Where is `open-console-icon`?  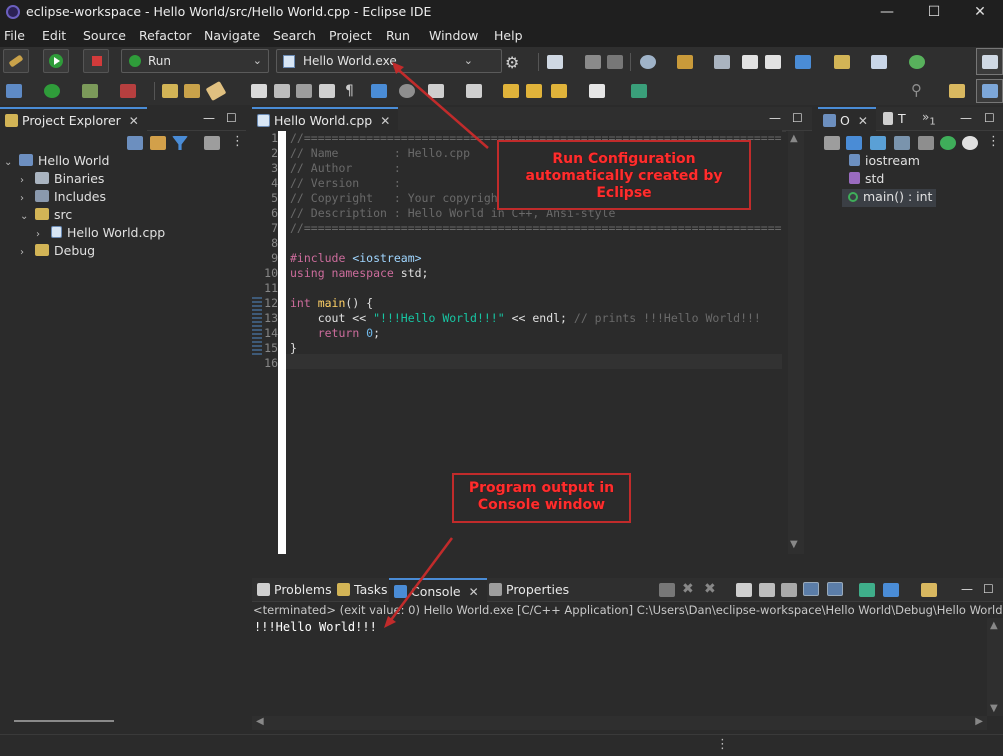 open-console-icon is located at coordinates (867, 590).